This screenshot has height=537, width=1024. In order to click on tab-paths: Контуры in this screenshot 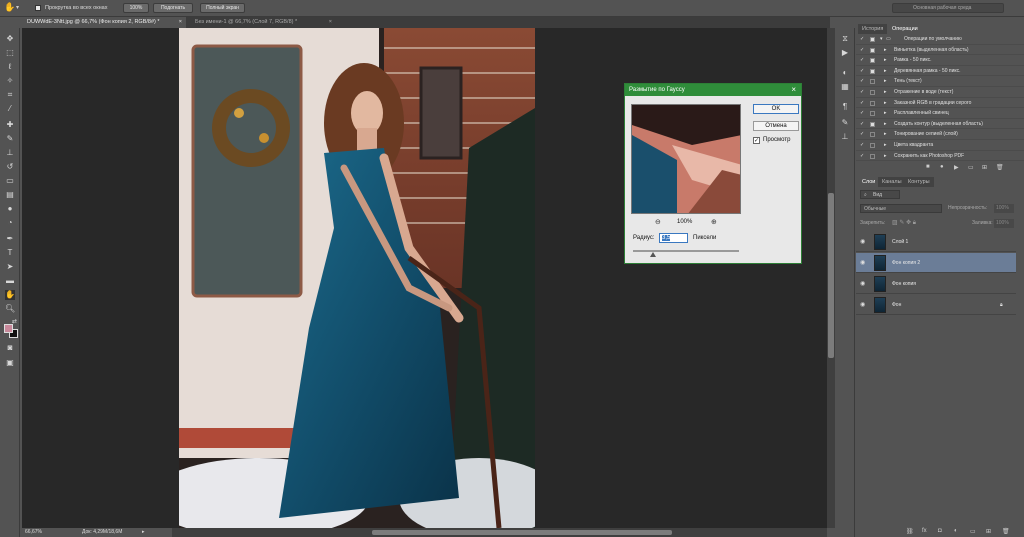, I will do `click(919, 182)`.